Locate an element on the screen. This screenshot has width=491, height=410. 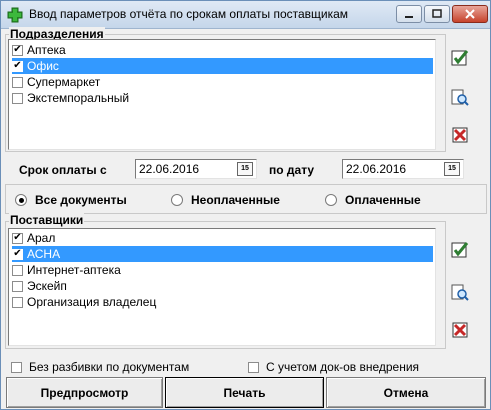
list-item-supplier: ✔ Арал is located at coordinates (222, 238).